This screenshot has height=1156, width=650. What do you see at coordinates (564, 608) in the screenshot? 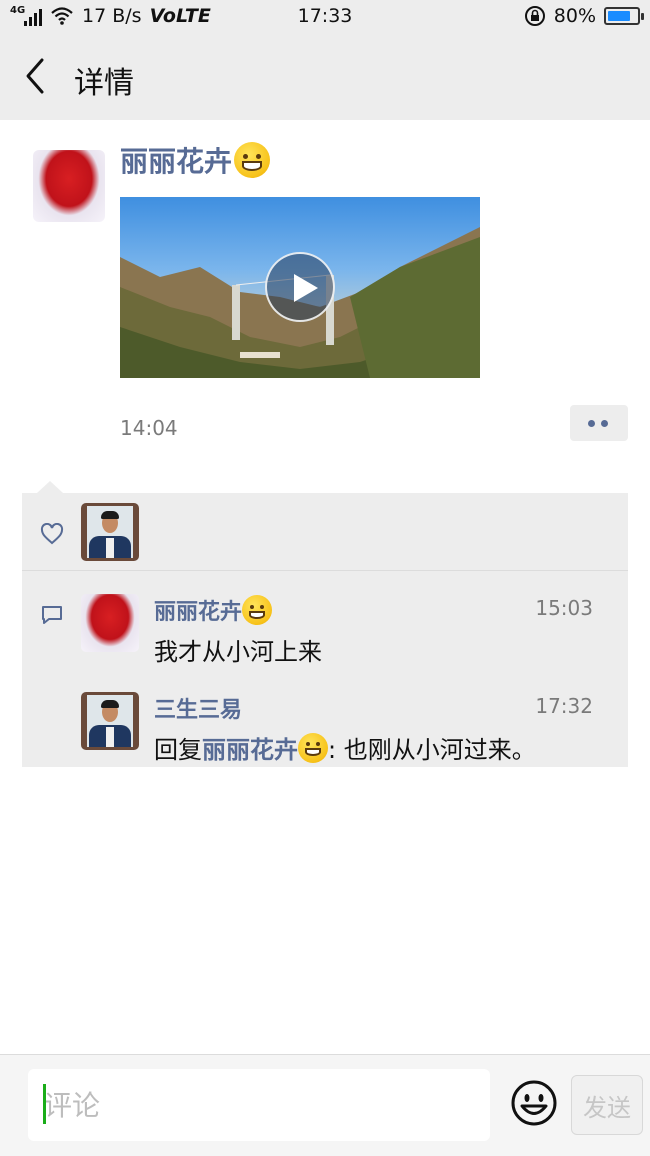
I see `comment-time: 15:03` at bounding box center [564, 608].